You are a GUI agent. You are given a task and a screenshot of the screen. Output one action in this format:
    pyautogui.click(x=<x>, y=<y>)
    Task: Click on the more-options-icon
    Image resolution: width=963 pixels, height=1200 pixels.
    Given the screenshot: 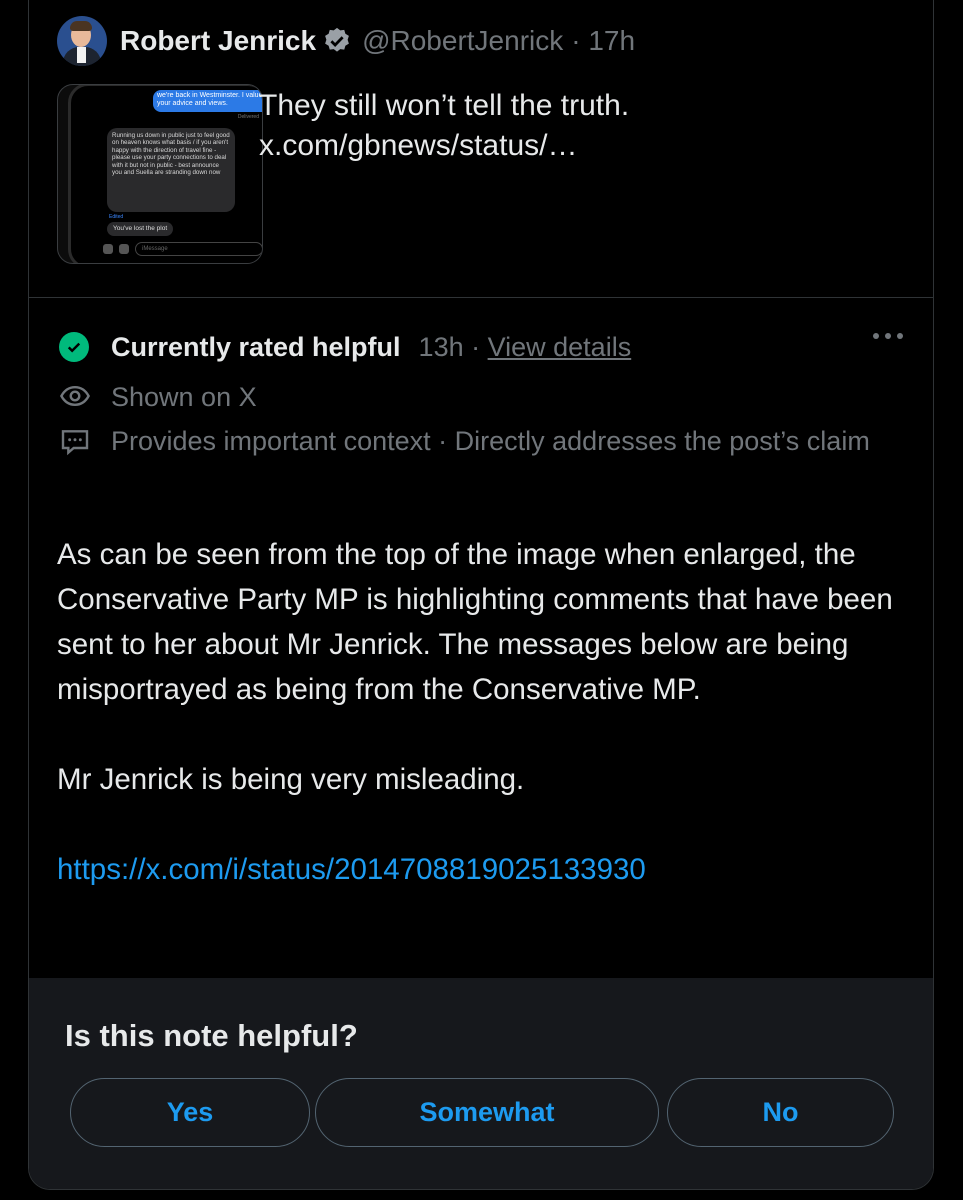 What is the action you would take?
    pyautogui.click(x=888, y=336)
    